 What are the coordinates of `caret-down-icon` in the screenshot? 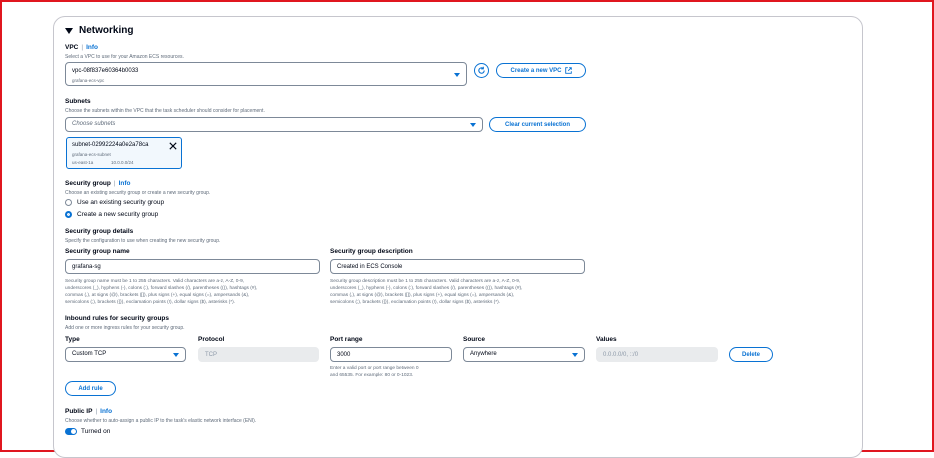 It's located at (69, 30).